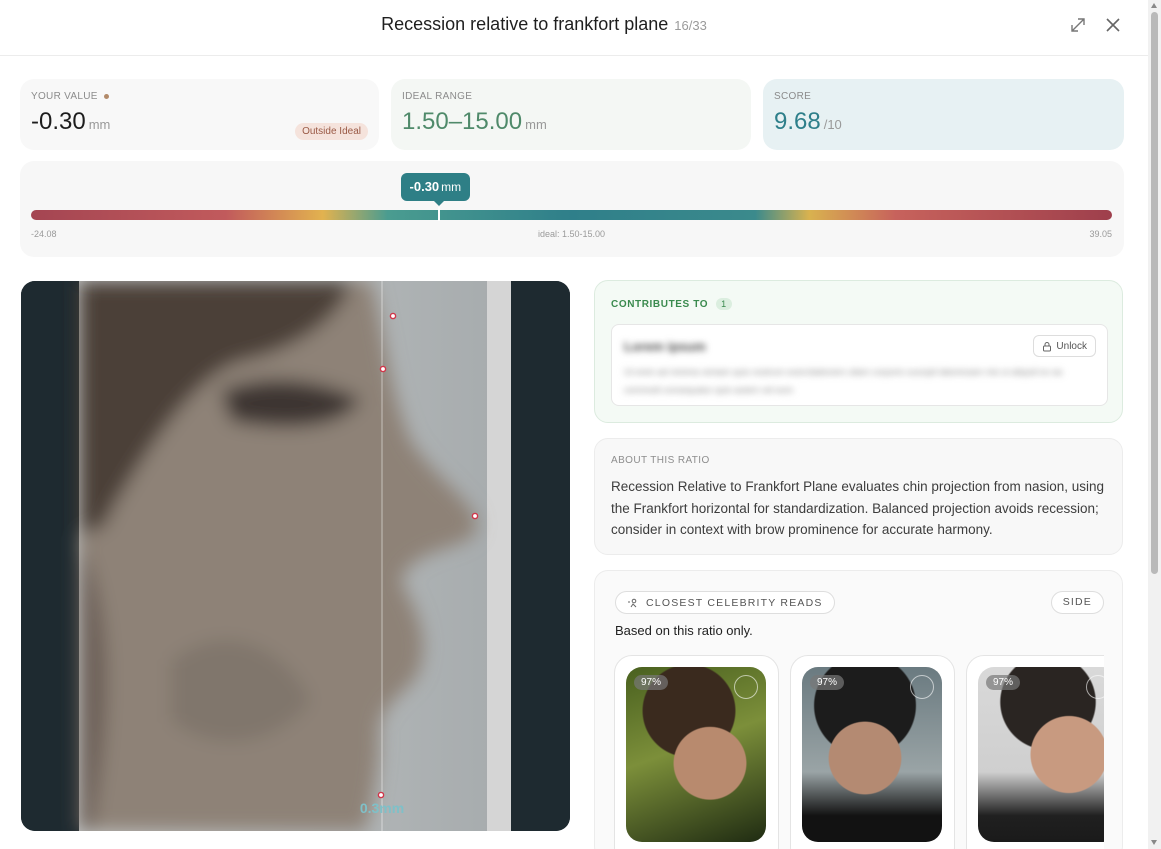  I want to click on ratio-counter: 16/33, so click(690, 25).